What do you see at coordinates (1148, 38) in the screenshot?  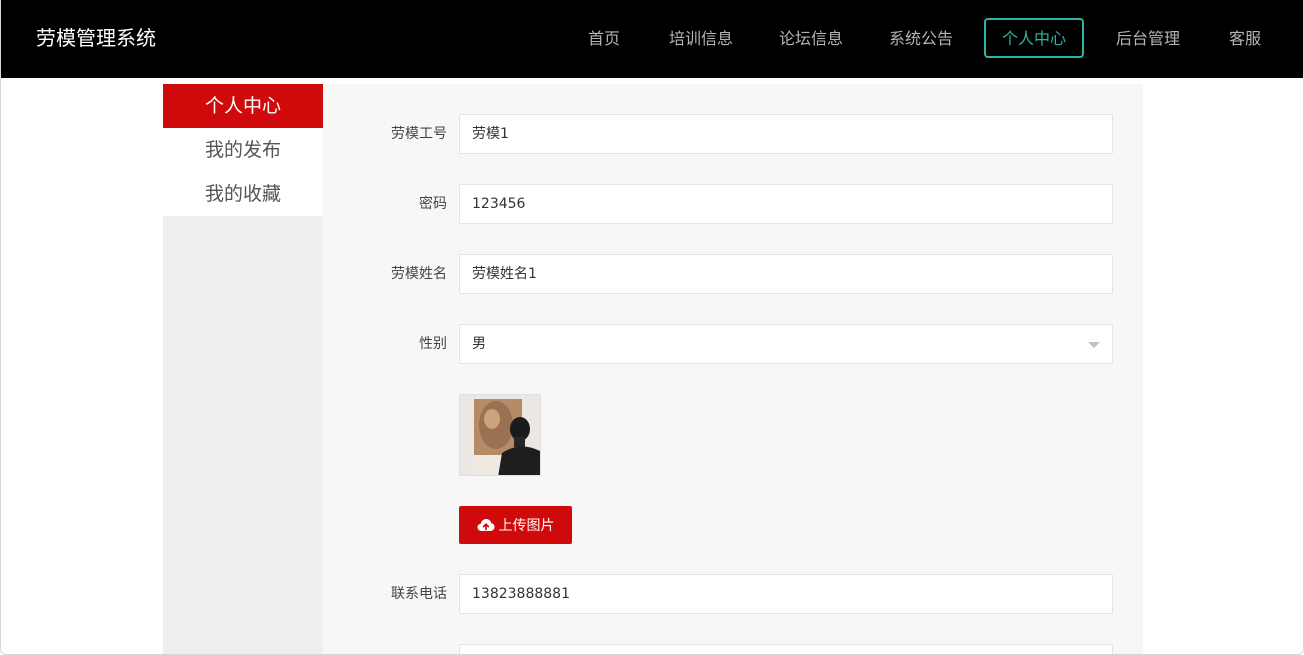 I see `nav-admin: 后台管理` at bounding box center [1148, 38].